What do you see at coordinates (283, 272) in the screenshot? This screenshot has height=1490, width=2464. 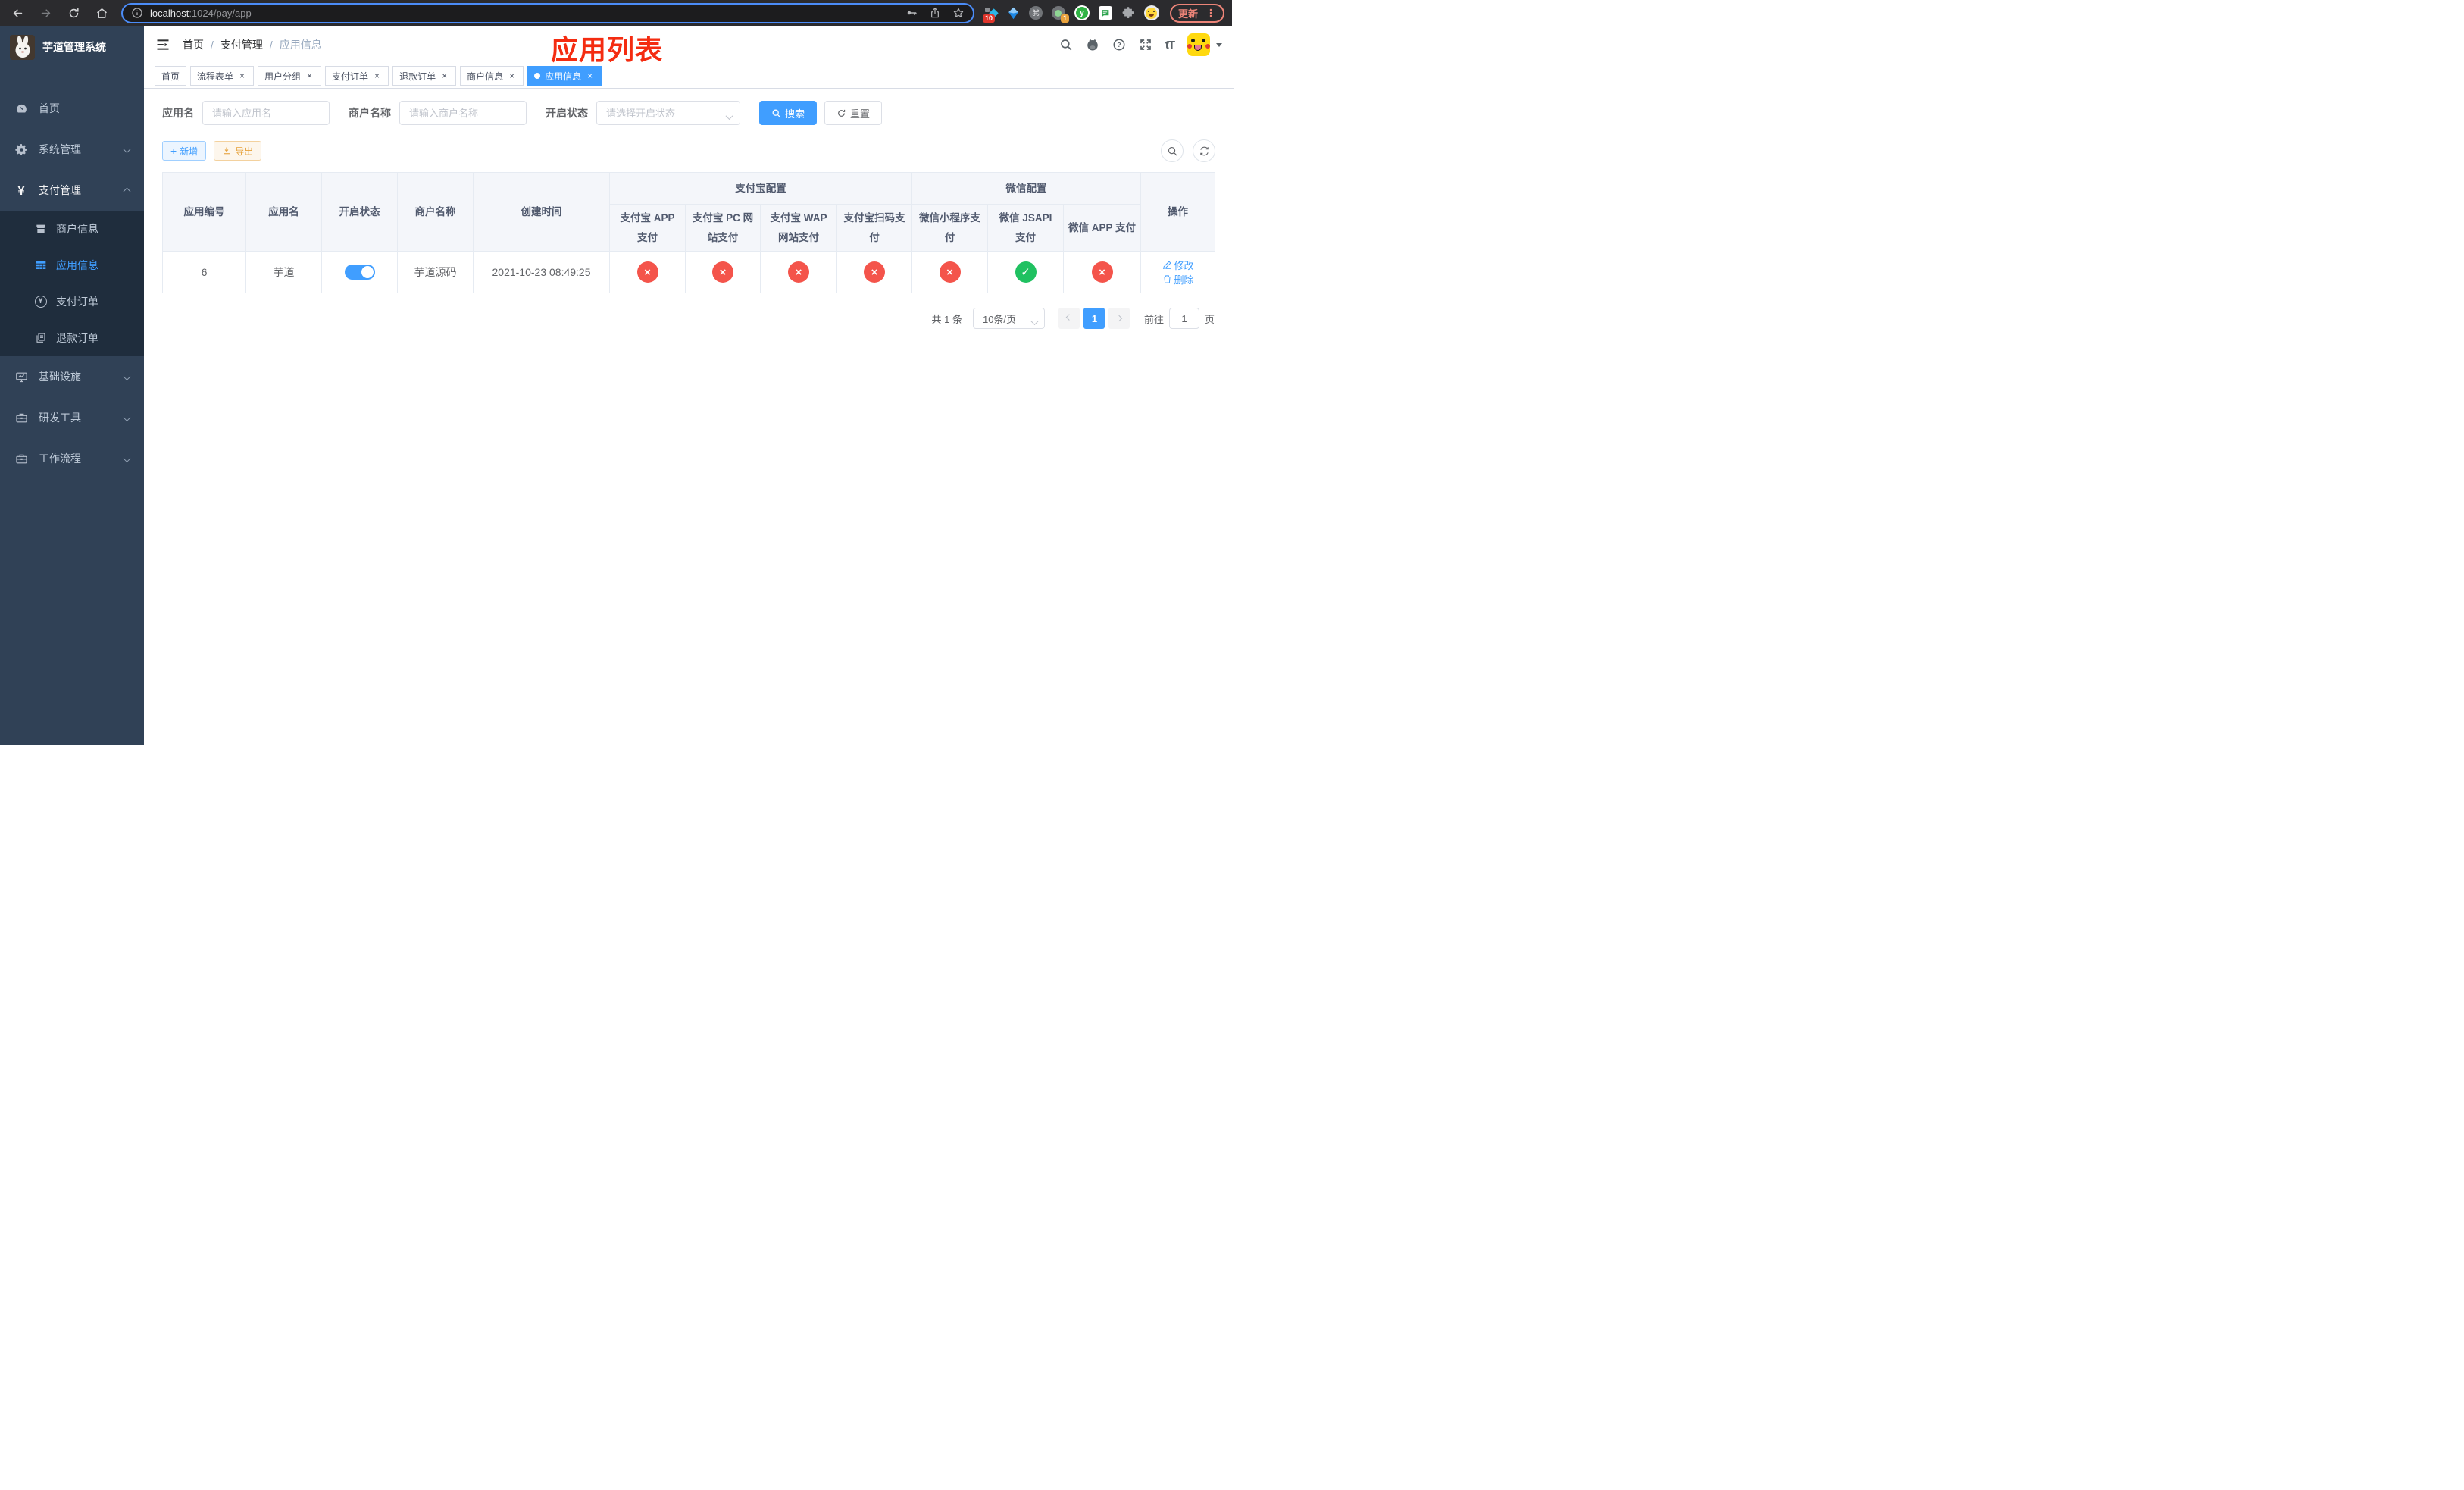 I see `cell-app-name: 芋道` at bounding box center [283, 272].